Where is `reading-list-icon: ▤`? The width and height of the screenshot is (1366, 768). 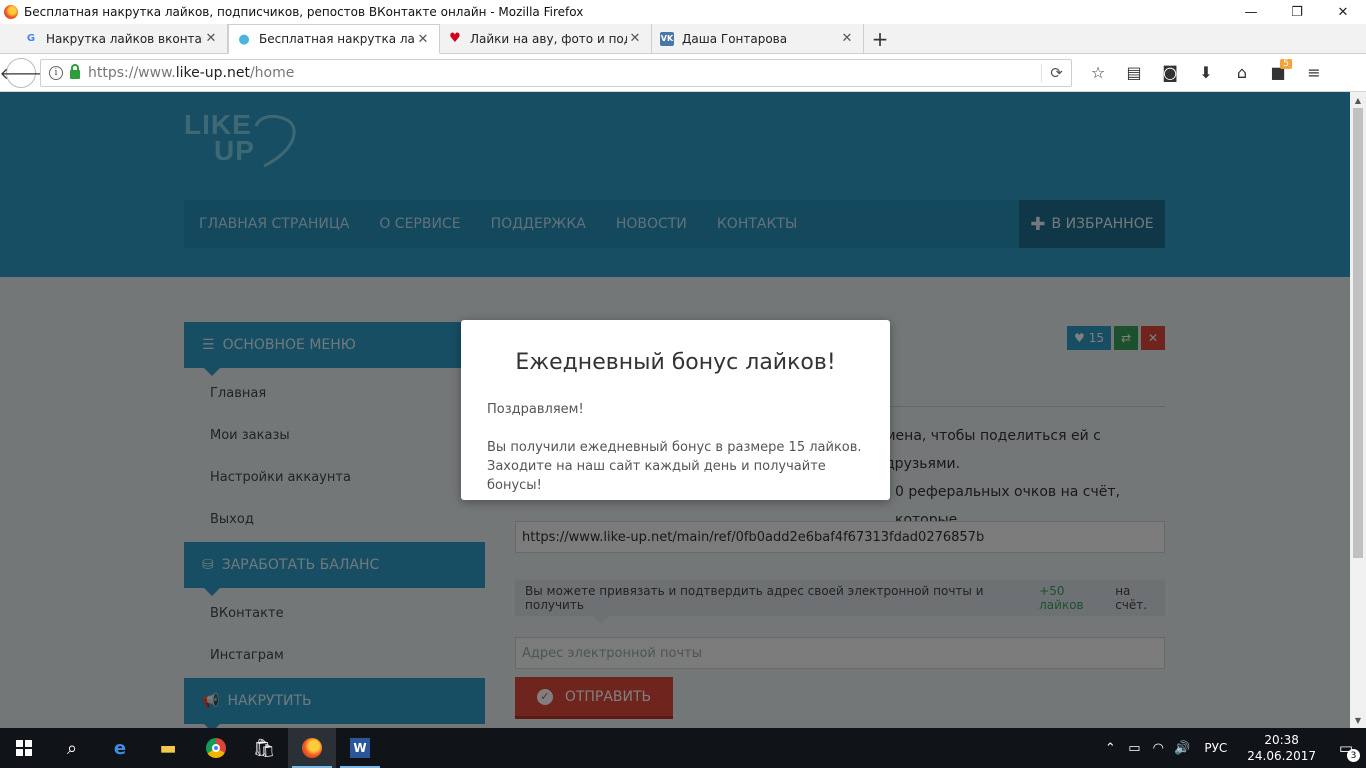
reading-list-icon: ▤ is located at coordinates (1134, 73).